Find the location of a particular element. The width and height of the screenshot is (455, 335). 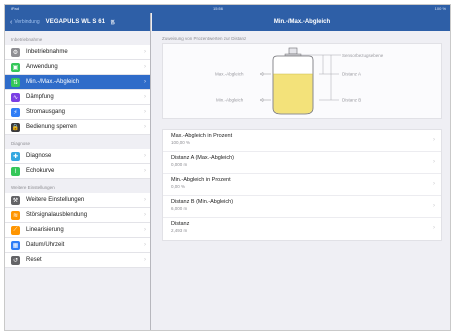

current-output-icon: ⚡ is located at coordinates (15, 112).